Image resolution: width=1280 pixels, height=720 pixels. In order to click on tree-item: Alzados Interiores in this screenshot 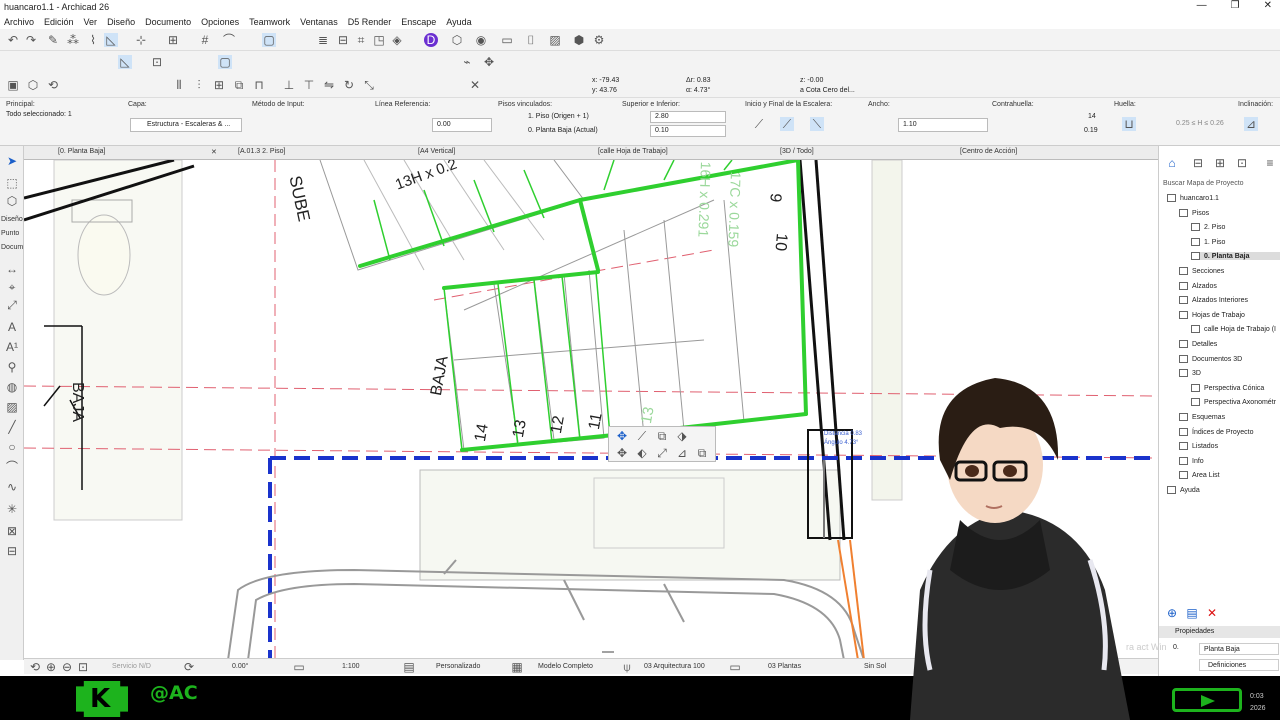, I will do `click(1213, 300)`.